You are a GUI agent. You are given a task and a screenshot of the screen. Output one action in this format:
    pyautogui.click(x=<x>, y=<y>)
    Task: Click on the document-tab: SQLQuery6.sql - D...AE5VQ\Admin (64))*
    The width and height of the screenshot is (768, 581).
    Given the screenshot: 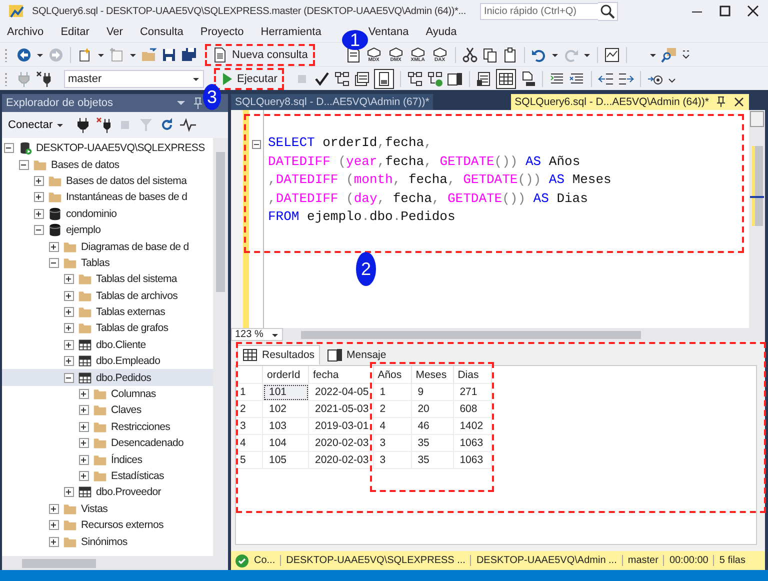 What is the action you would take?
    pyautogui.click(x=629, y=102)
    